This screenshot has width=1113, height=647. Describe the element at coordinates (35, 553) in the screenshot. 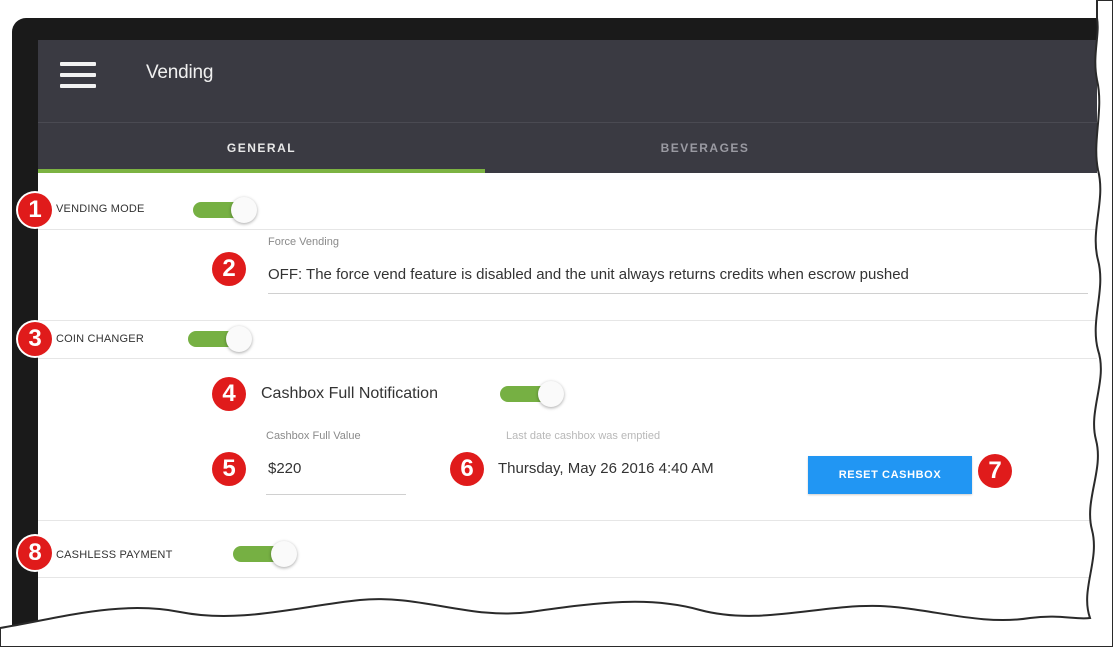

I see `callout-badge: 8` at that location.